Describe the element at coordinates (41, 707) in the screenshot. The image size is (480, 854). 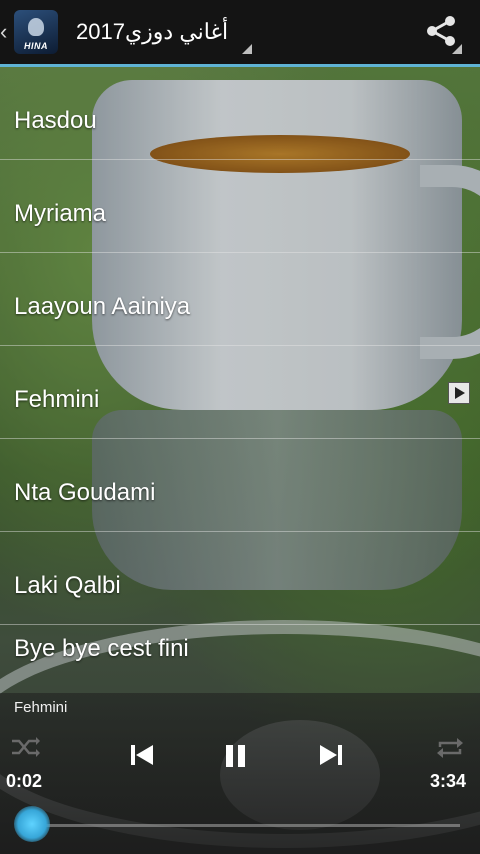
I see `now-playing-title: Fehmini` at that location.